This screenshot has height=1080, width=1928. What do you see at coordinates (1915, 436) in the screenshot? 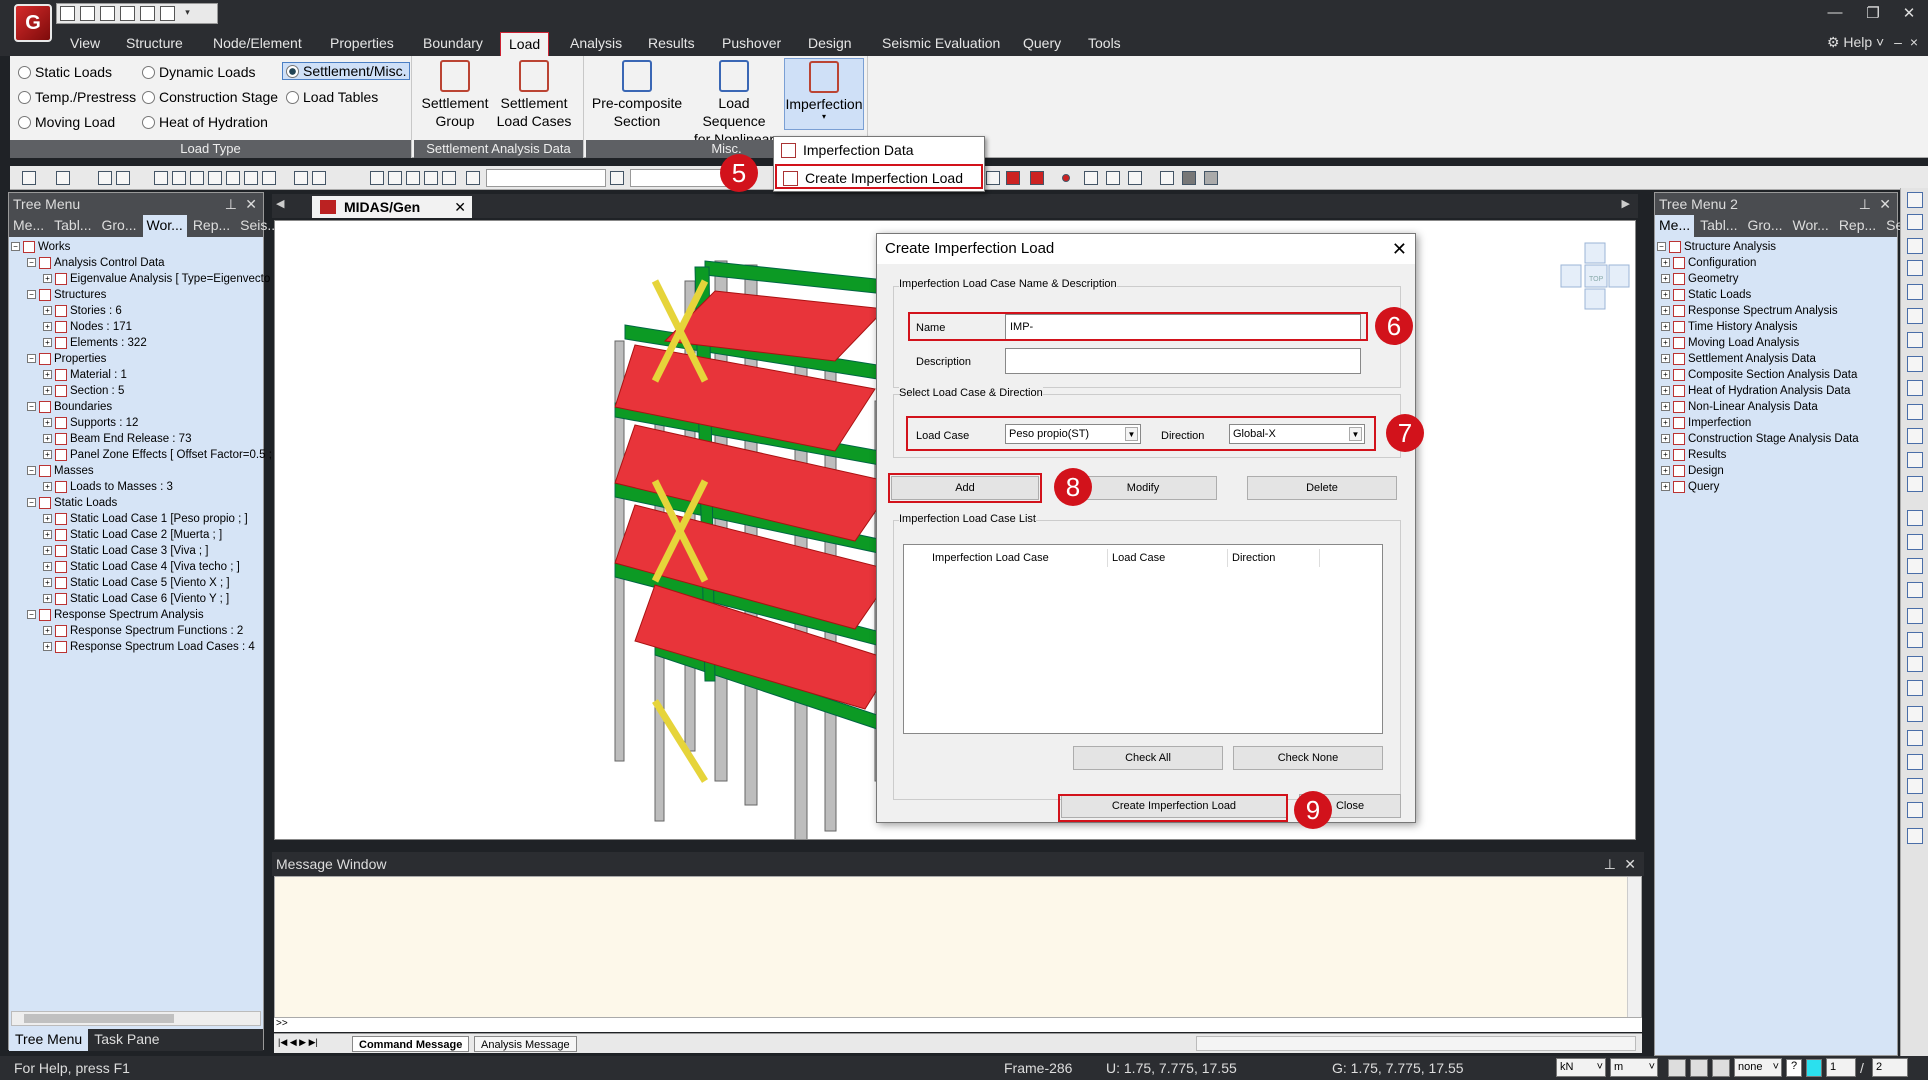
I see `zoom-in-icon` at bounding box center [1915, 436].